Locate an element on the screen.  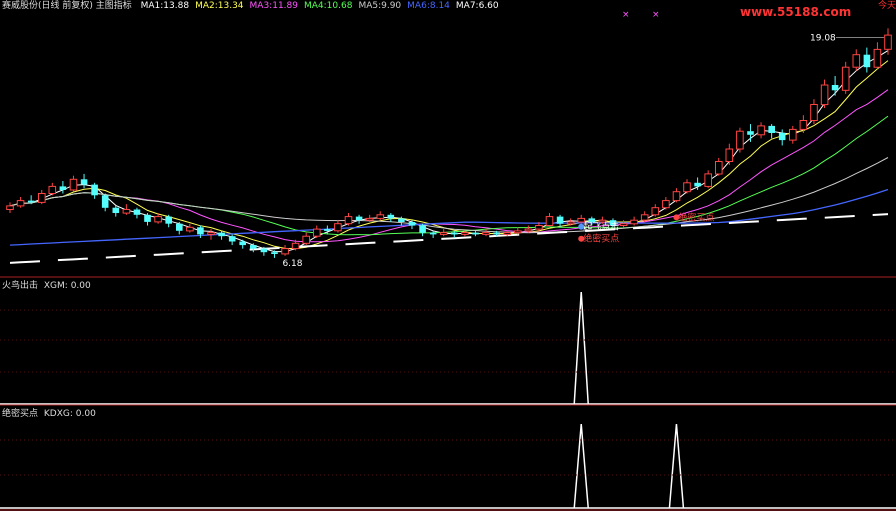
ma7-value: MA7:6.60 is located at coordinates (477, 6).